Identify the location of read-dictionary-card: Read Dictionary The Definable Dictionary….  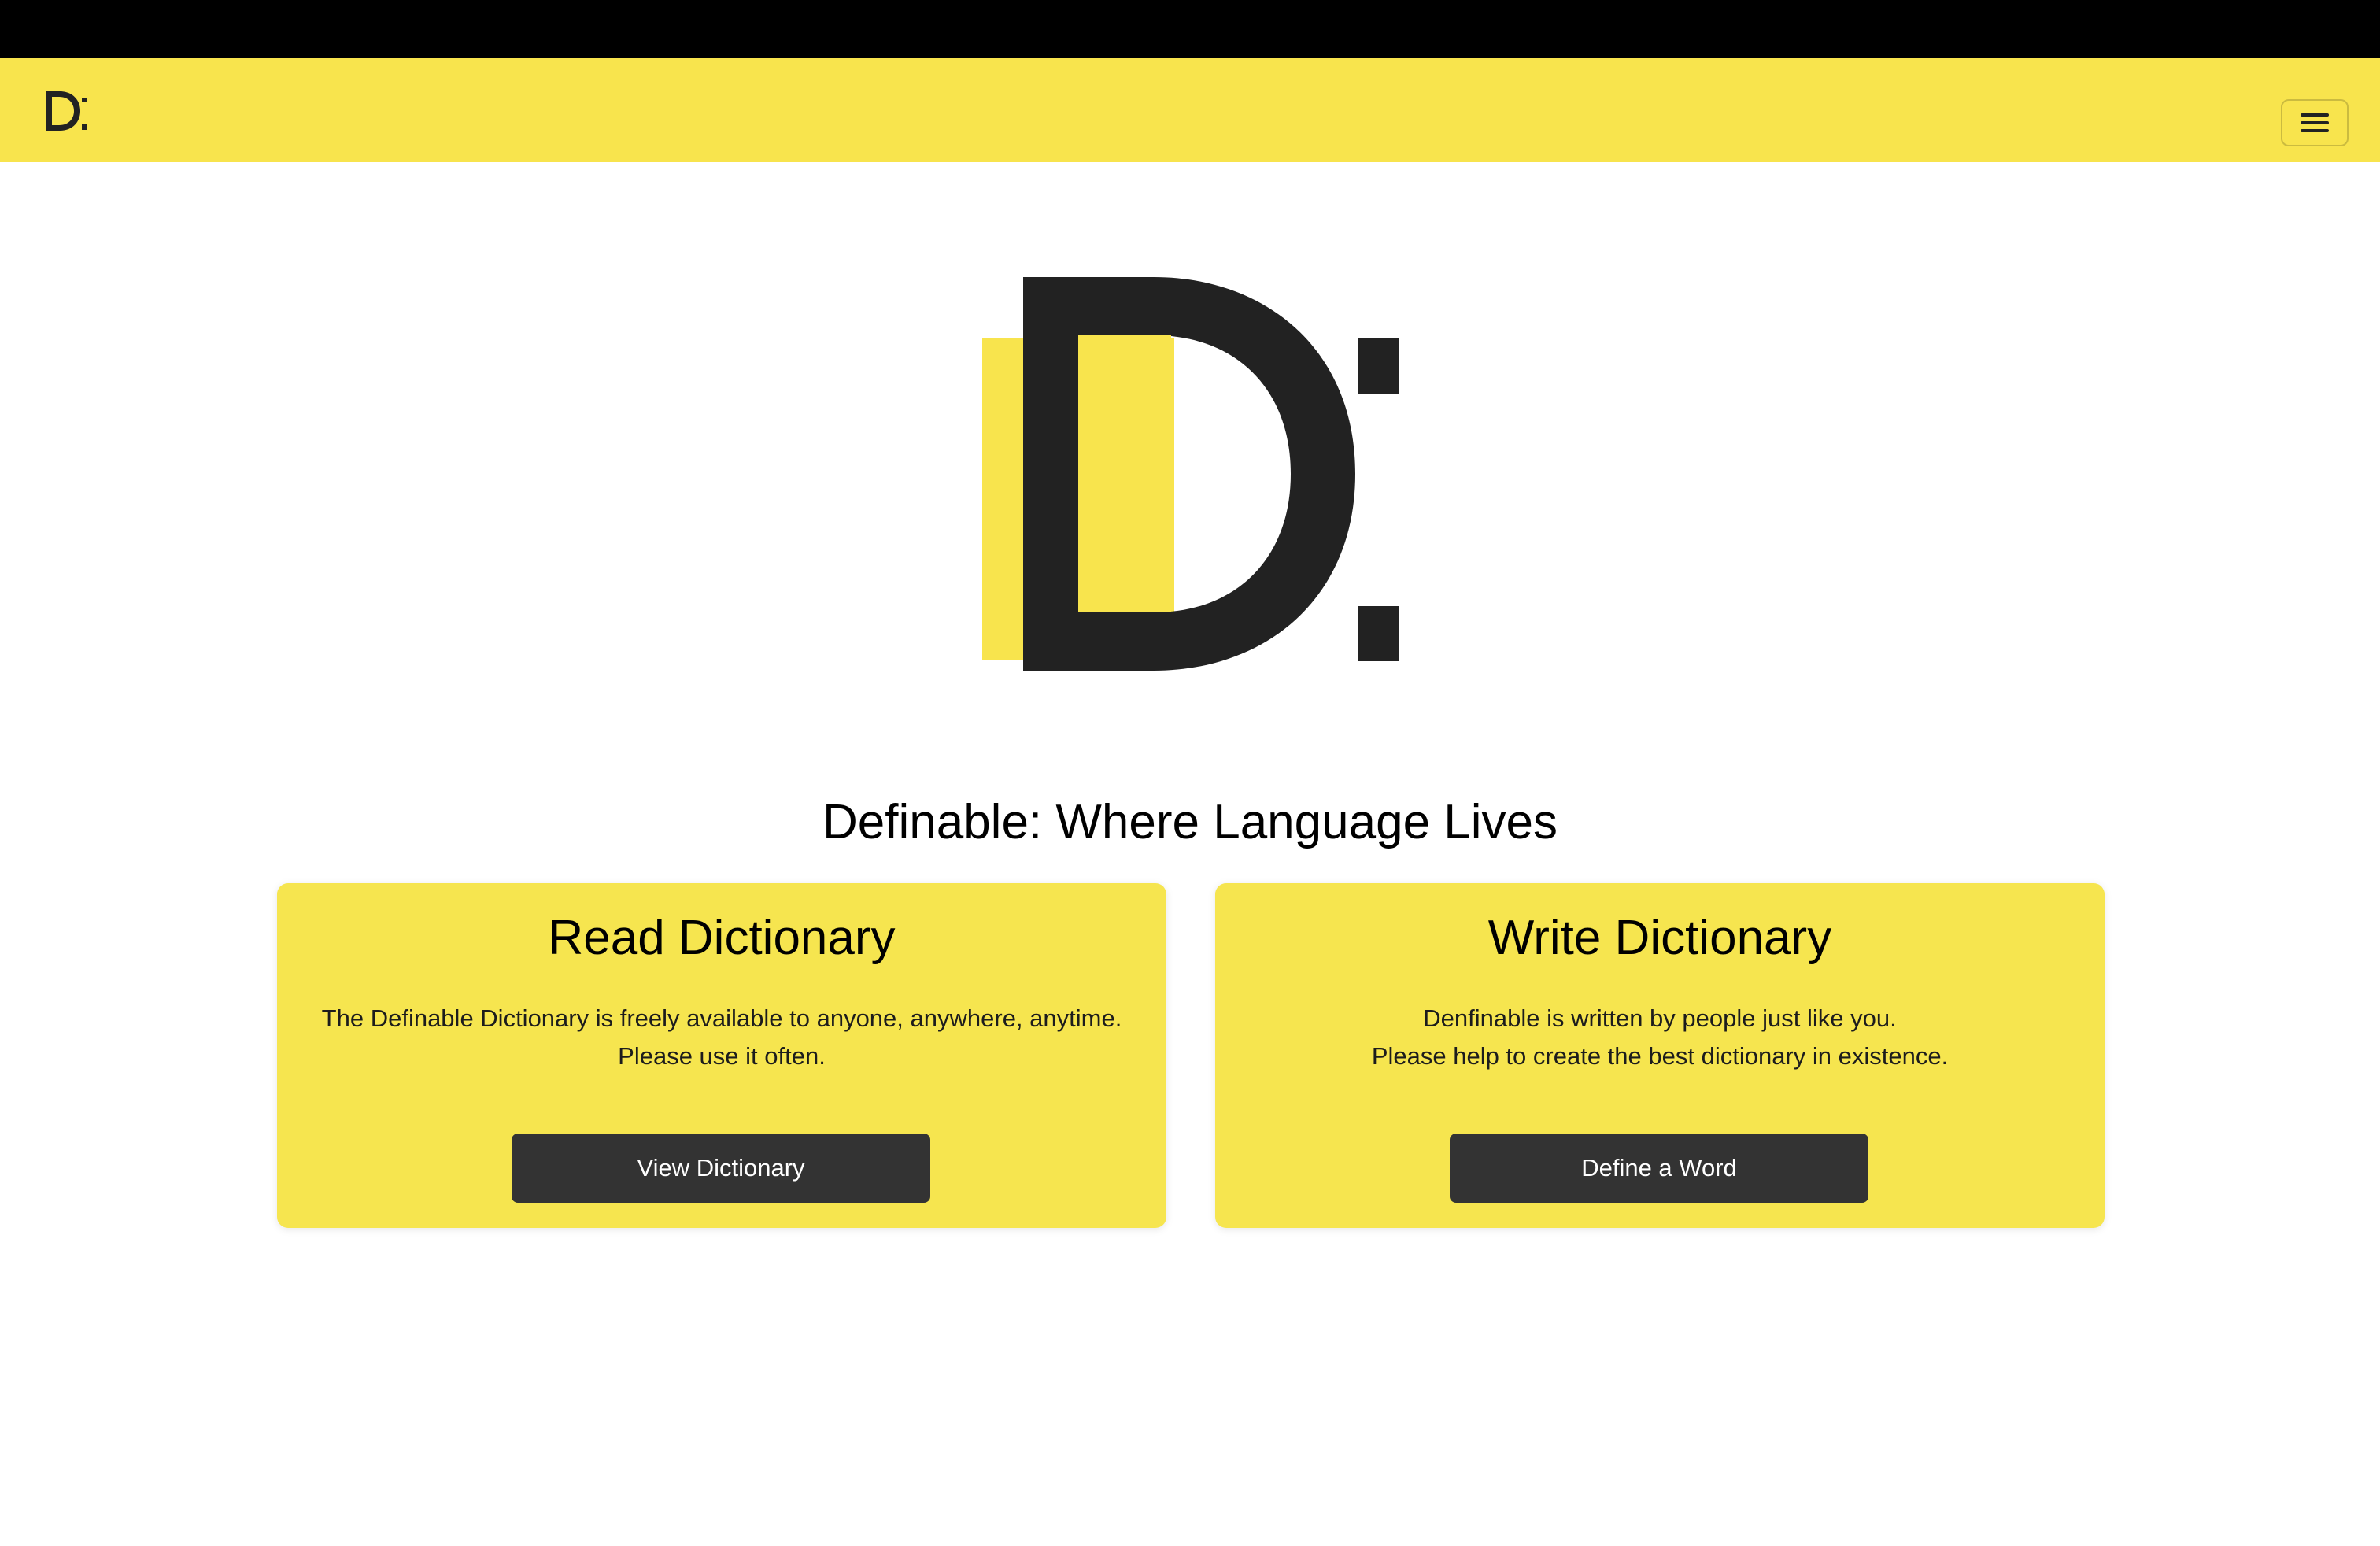
(721, 1055).